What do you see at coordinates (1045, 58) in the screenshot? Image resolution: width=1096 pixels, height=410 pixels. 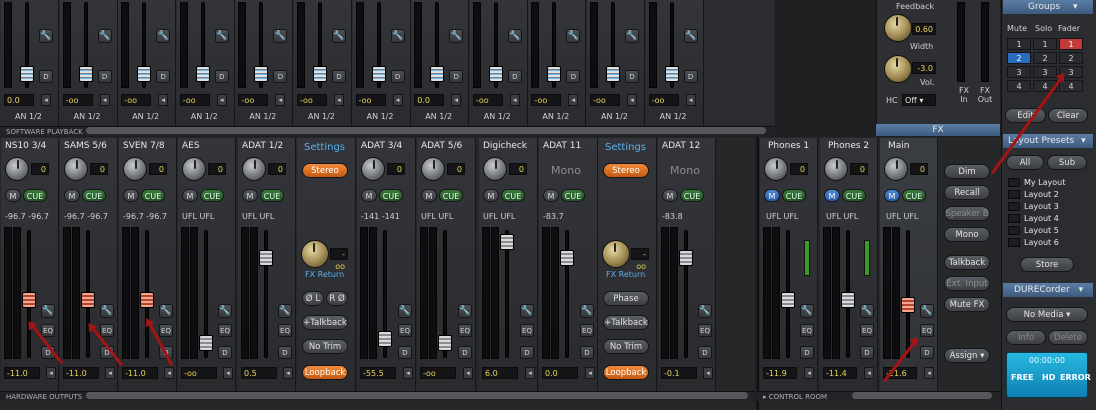 I see `group-cell: 2` at bounding box center [1045, 58].